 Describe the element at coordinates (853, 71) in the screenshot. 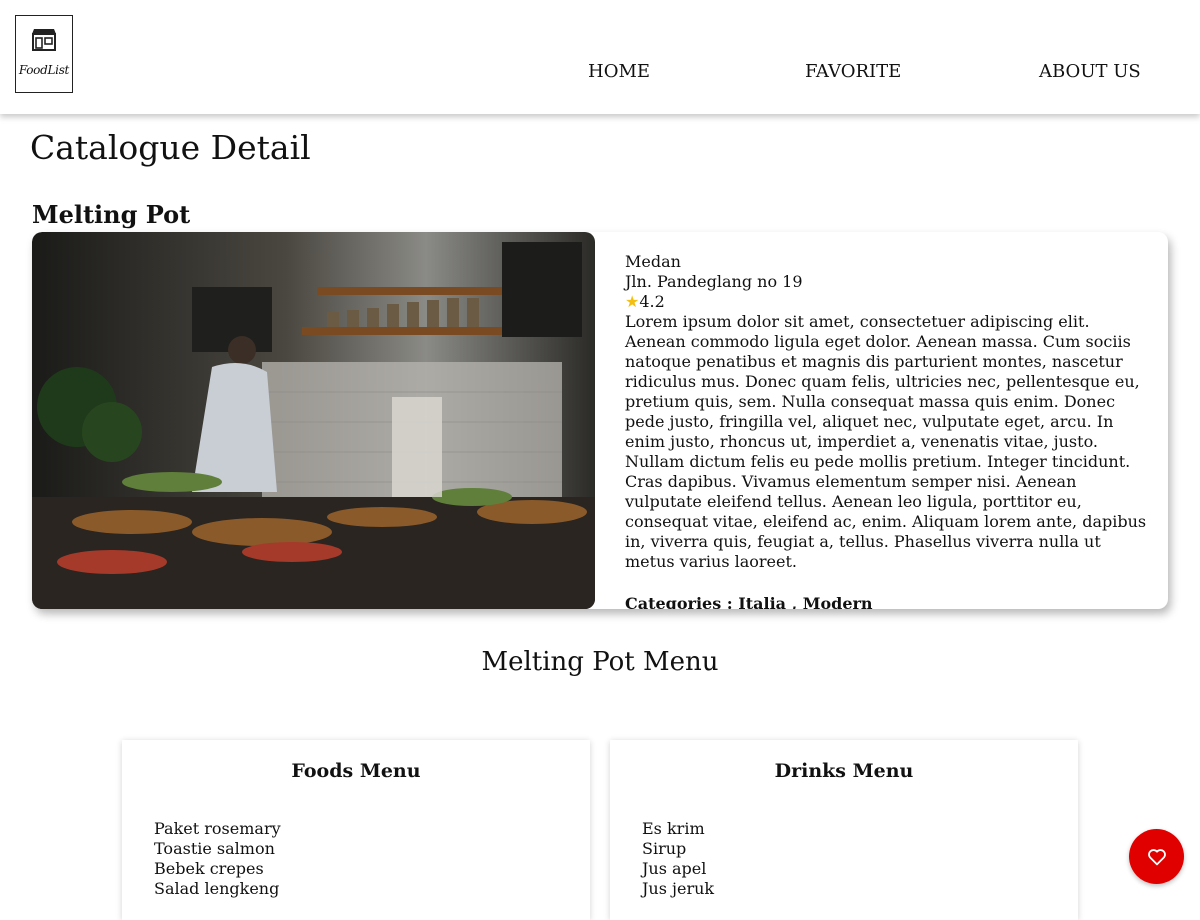

I see `nav-favorite: FAVORITE` at that location.